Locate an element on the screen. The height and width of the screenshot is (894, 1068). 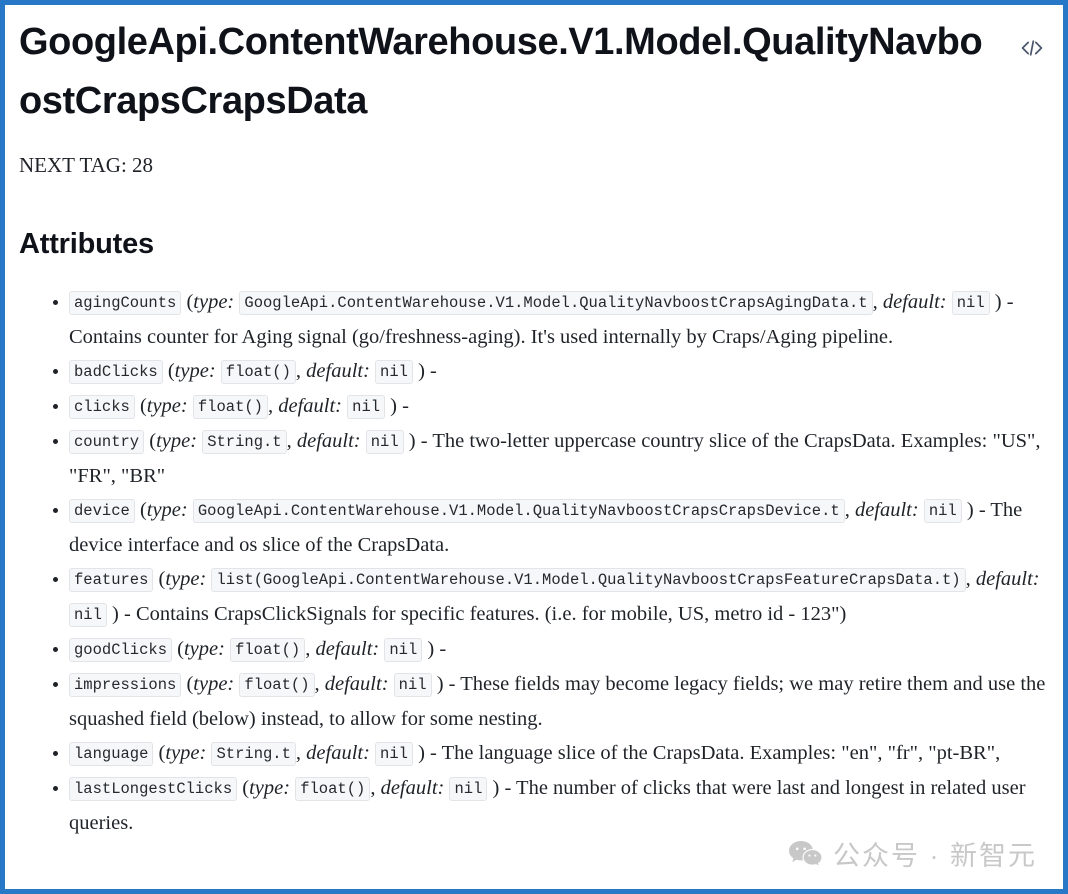
next-tag-label: NEXT TAG: 28 is located at coordinates (86, 165).